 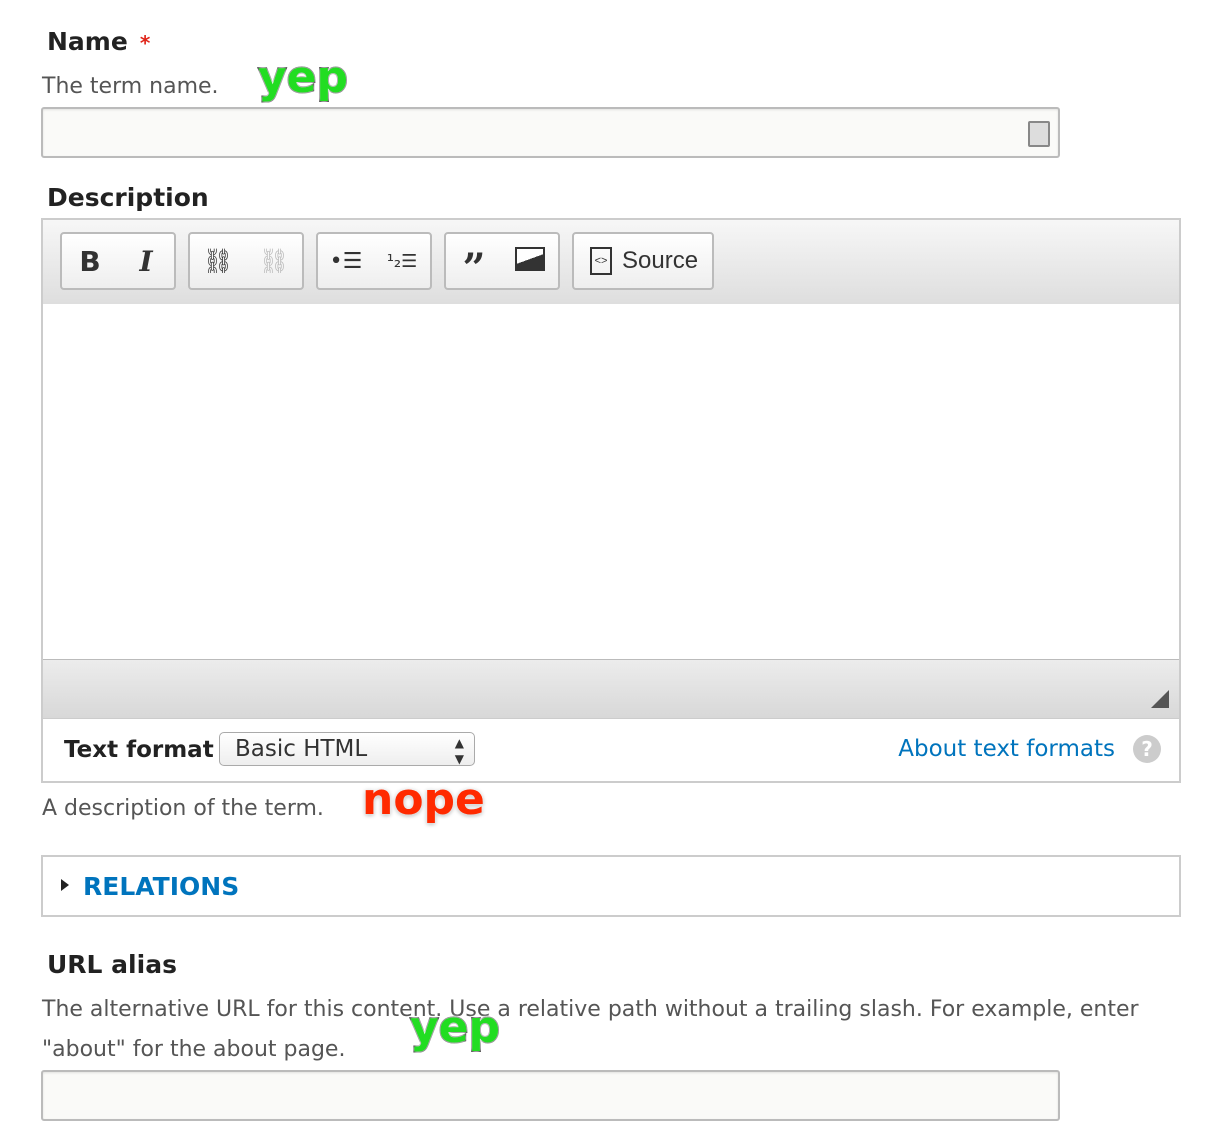 I want to click on resize-handle-icon, so click(x=1160, y=699).